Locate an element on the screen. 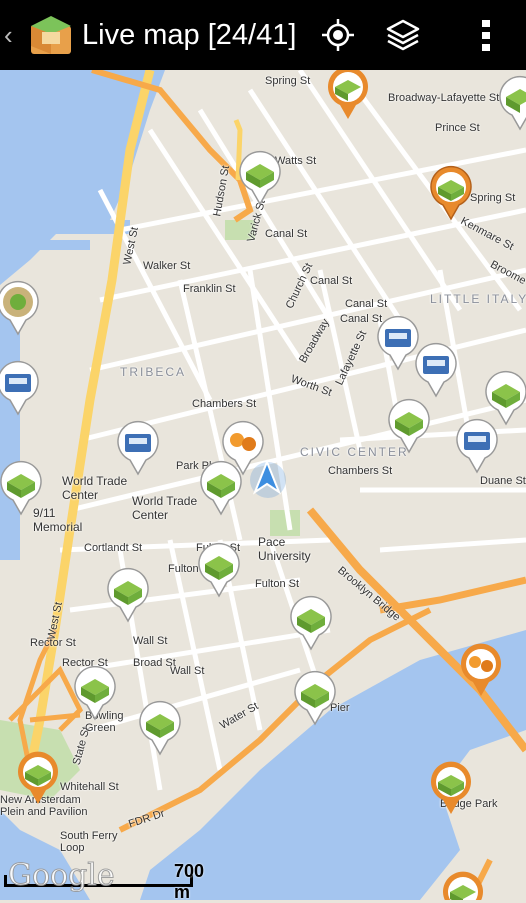  scale-bar-tick is located at coordinates (5, 881).